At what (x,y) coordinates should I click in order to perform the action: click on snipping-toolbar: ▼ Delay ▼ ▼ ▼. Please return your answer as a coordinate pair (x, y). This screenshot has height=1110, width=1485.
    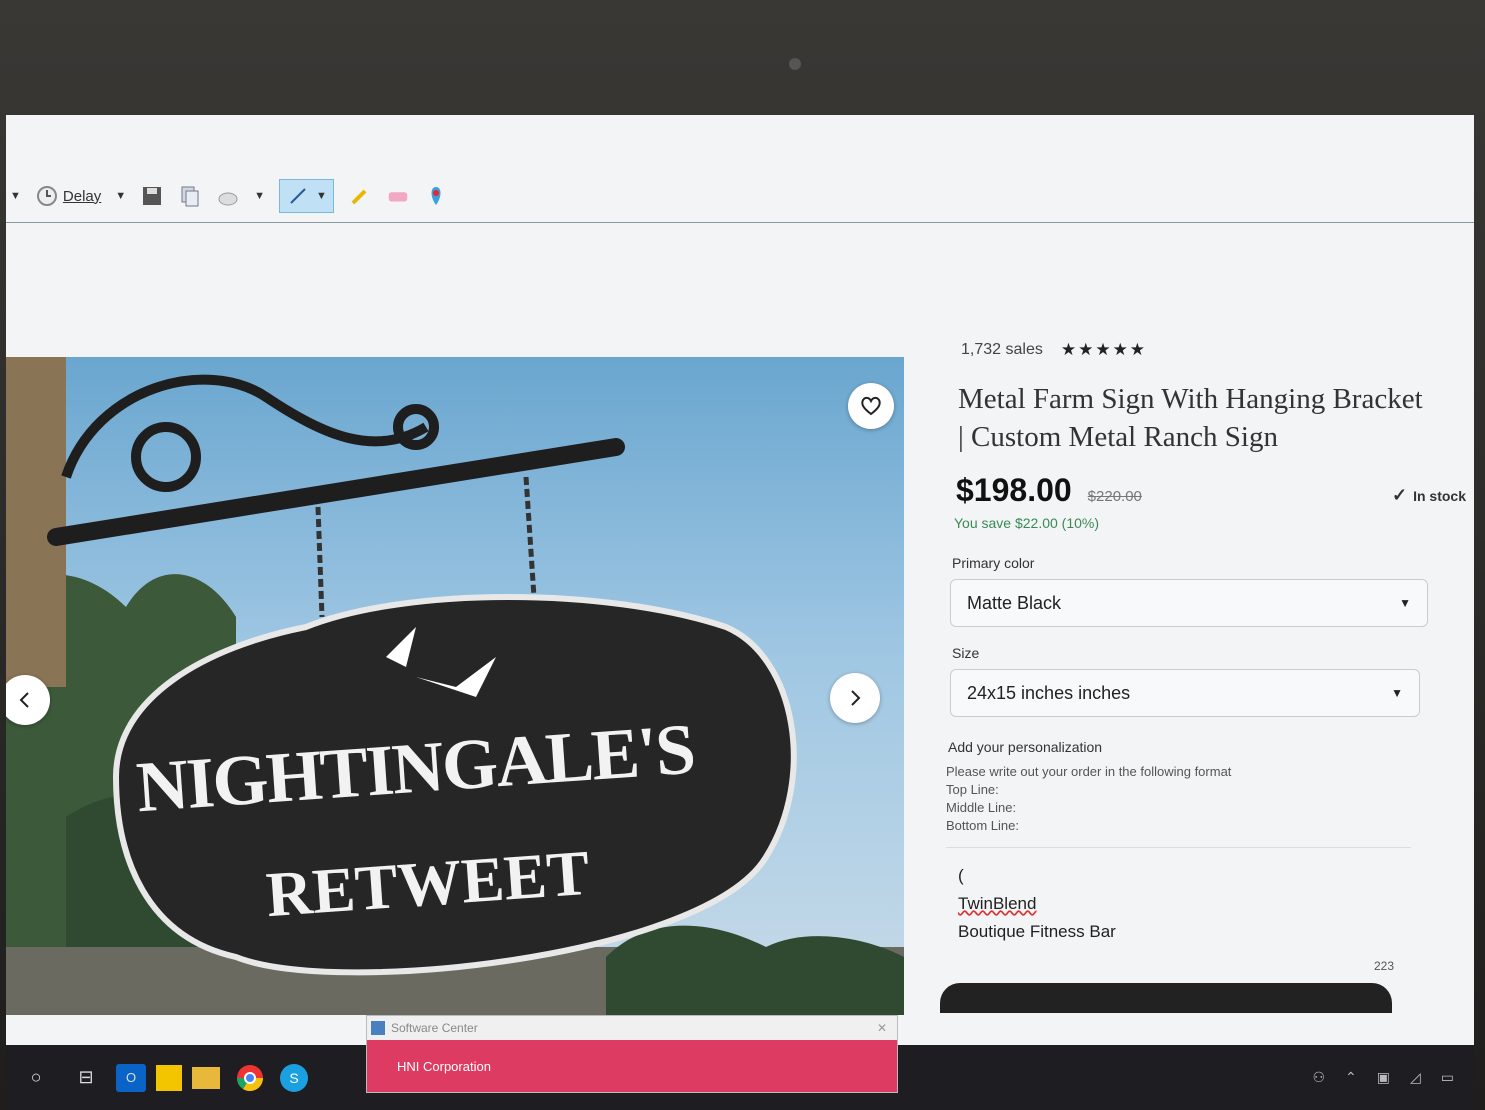
    Looking at the image, I should click on (740, 196).